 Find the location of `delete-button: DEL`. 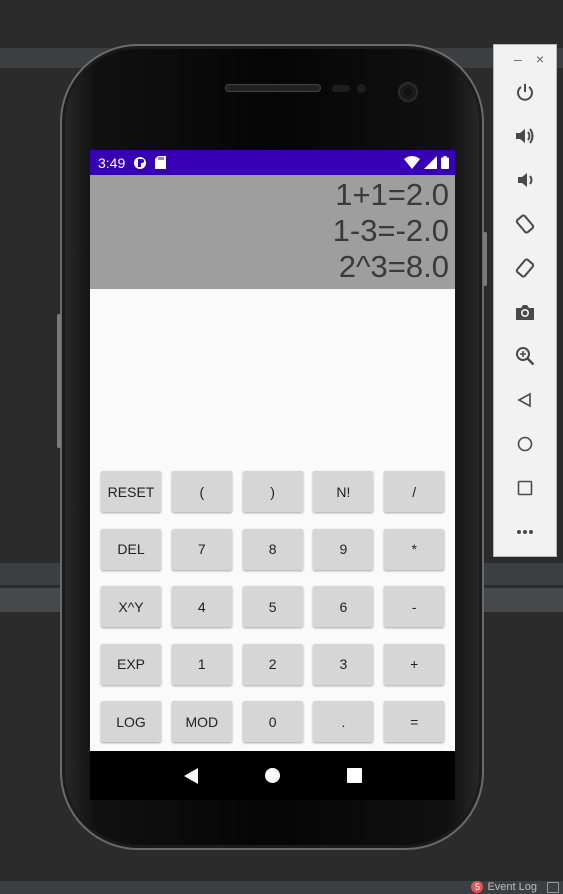

delete-button: DEL is located at coordinates (131, 549).